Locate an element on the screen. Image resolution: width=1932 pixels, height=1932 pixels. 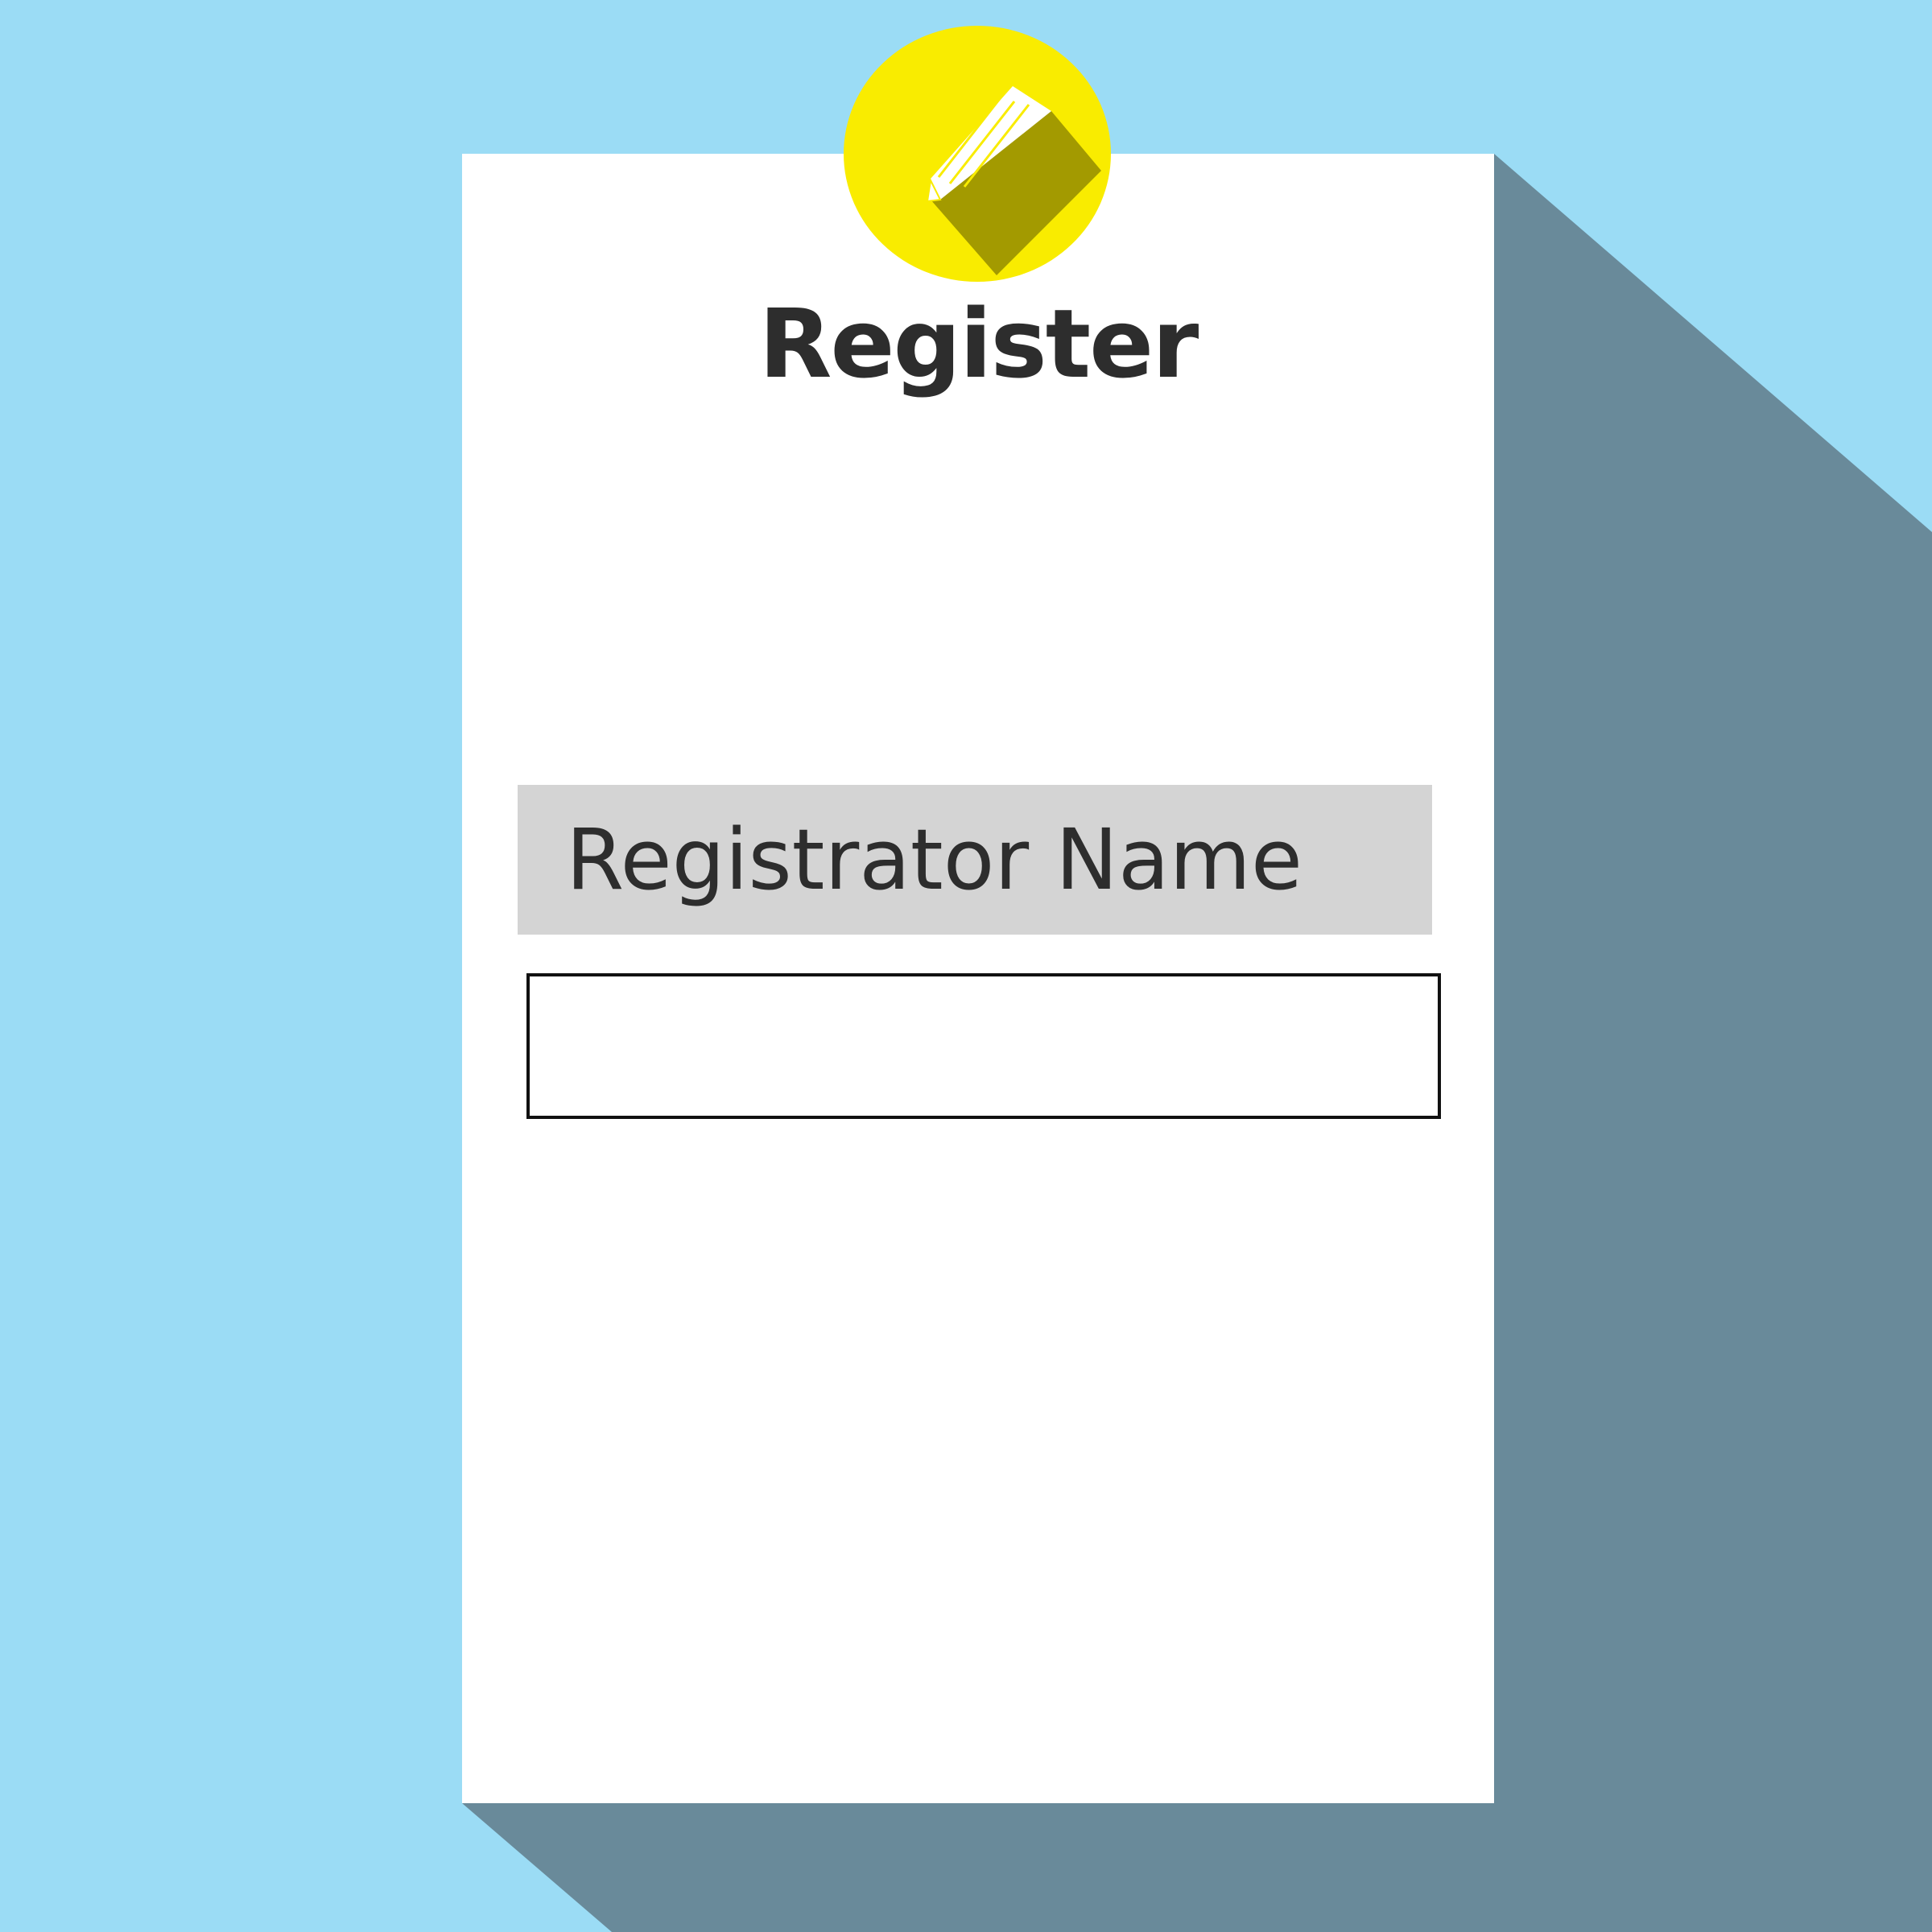
pencil-badge is located at coordinates (977, 154).